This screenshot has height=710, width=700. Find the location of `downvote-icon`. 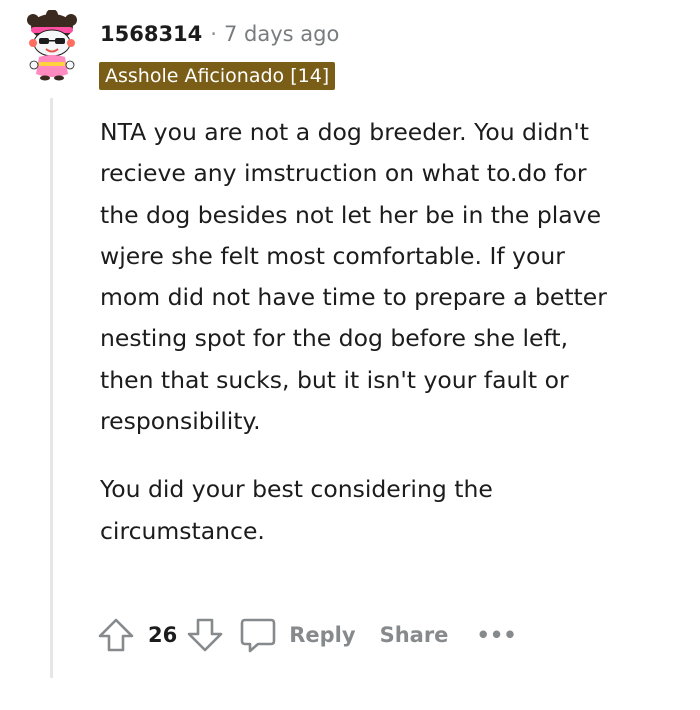

downvote-icon is located at coordinates (205, 635).